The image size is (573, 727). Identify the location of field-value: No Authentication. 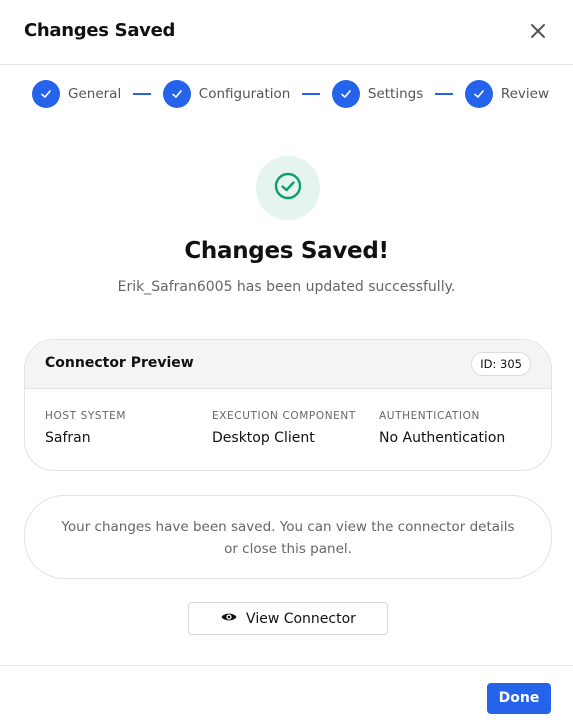
(442, 438).